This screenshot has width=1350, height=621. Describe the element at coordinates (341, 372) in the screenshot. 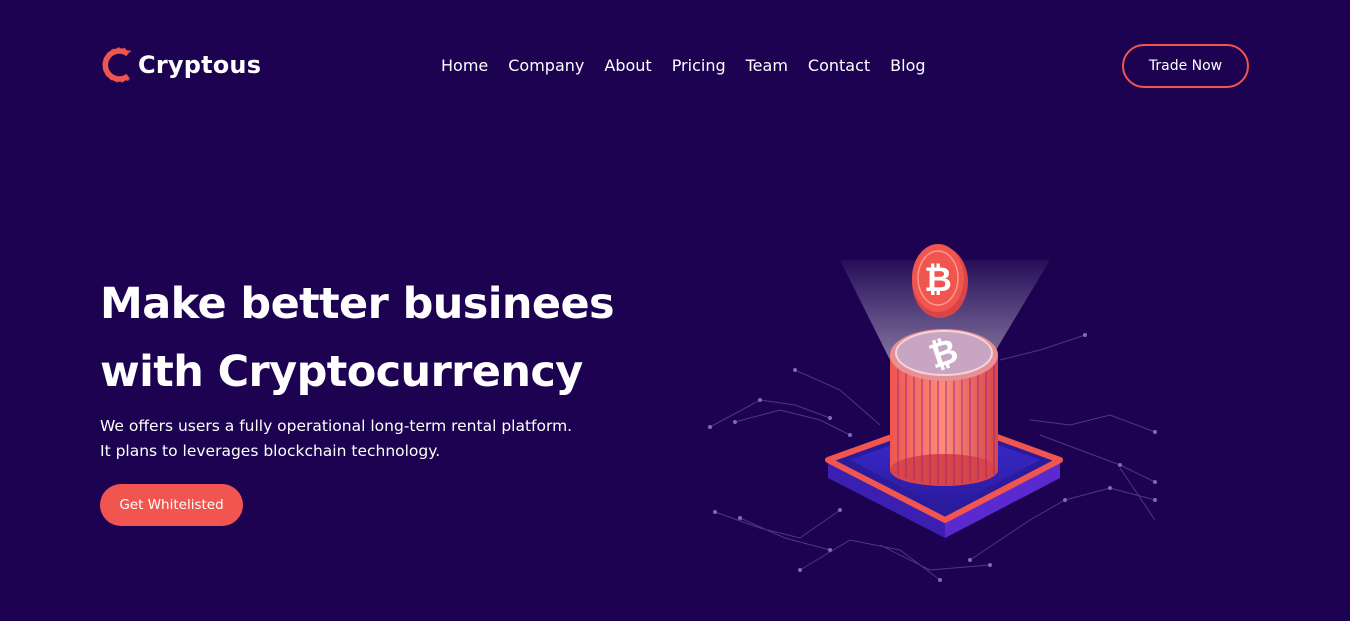

I see `hero-title-line-2: with Cryptocurrency` at that location.